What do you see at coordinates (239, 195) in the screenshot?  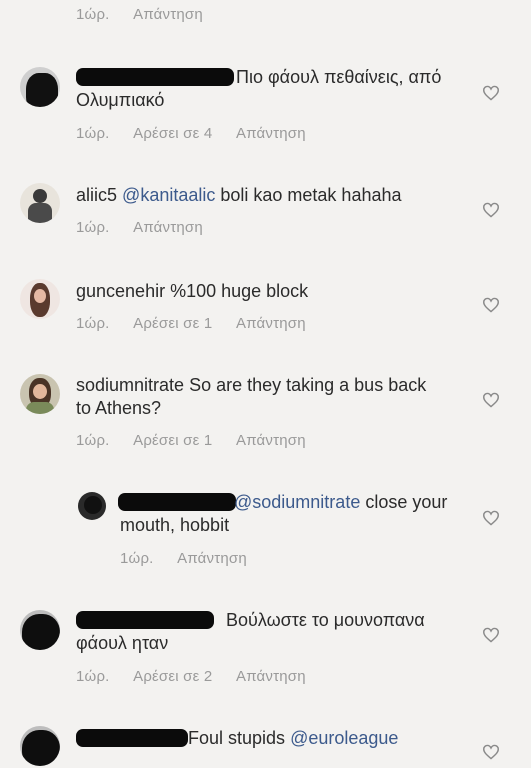 I see `comment-text: aliic5 @kanitaalic boli kao metak hahaha` at bounding box center [239, 195].